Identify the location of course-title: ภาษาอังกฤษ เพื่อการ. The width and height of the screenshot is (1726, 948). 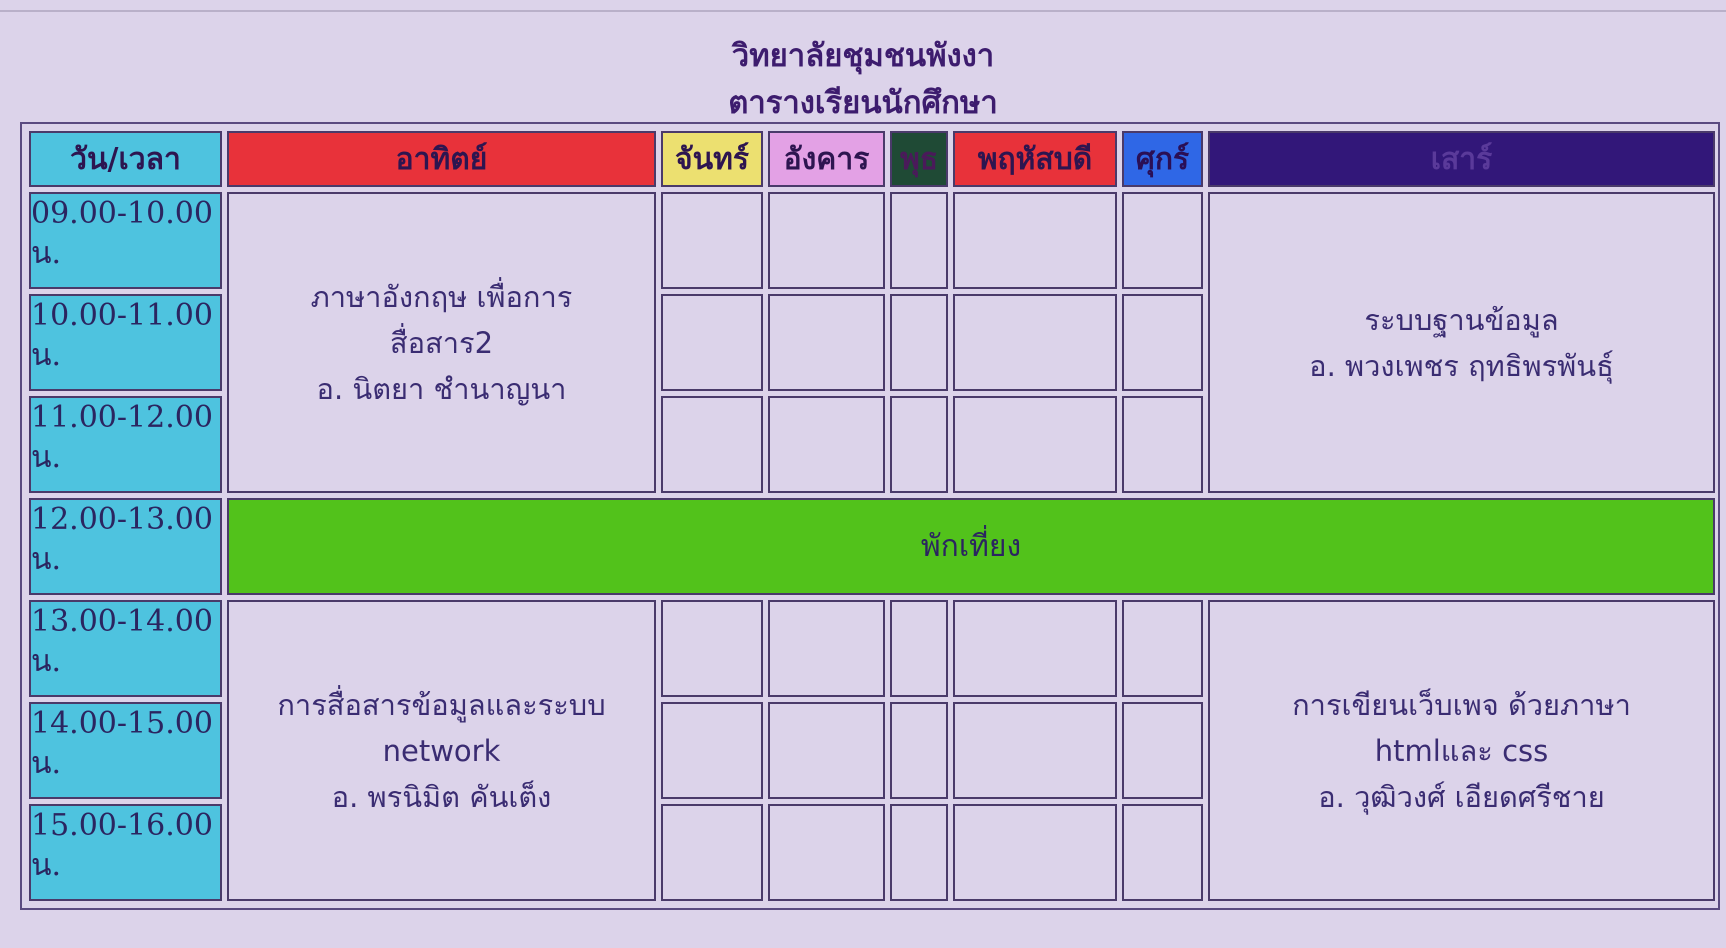
(441, 296).